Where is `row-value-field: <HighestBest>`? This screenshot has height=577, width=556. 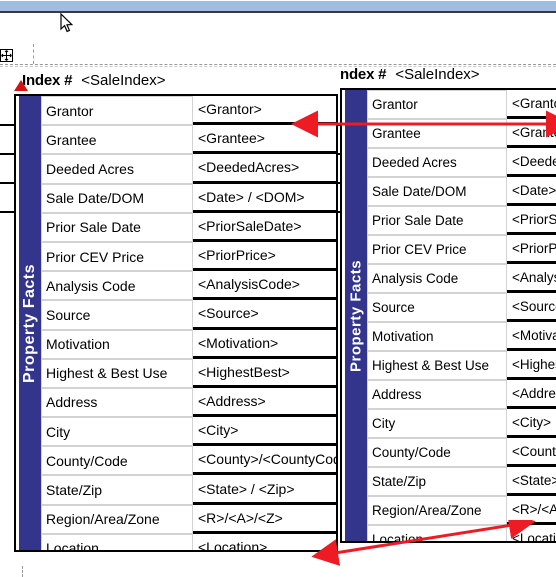
row-value-field: <HighestBest> is located at coordinates (264, 373).